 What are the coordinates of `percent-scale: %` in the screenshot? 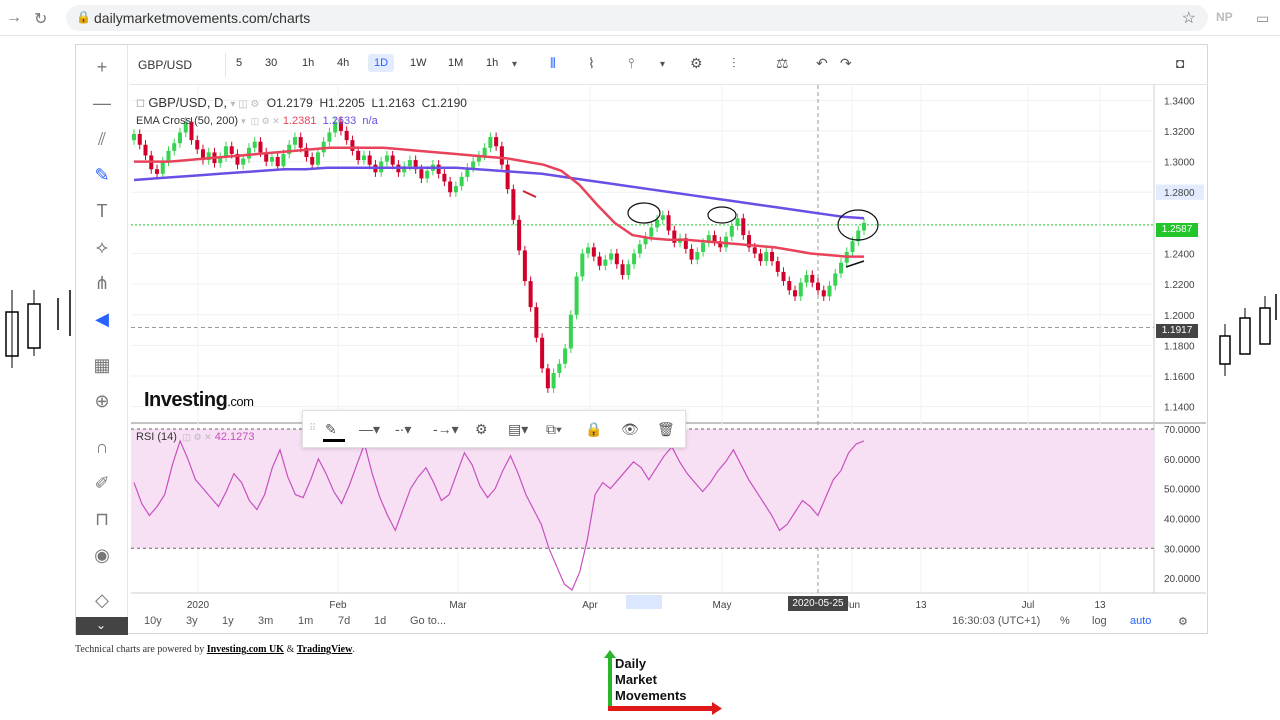 It's located at (1065, 621).